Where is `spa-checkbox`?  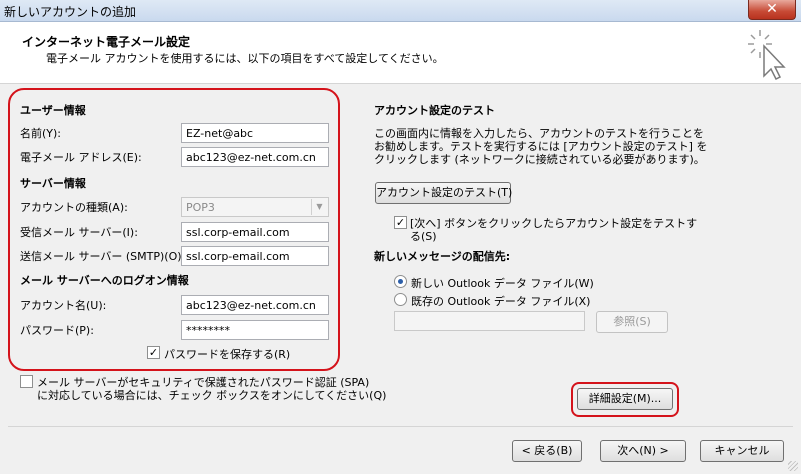
spa-checkbox is located at coordinates (26, 381).